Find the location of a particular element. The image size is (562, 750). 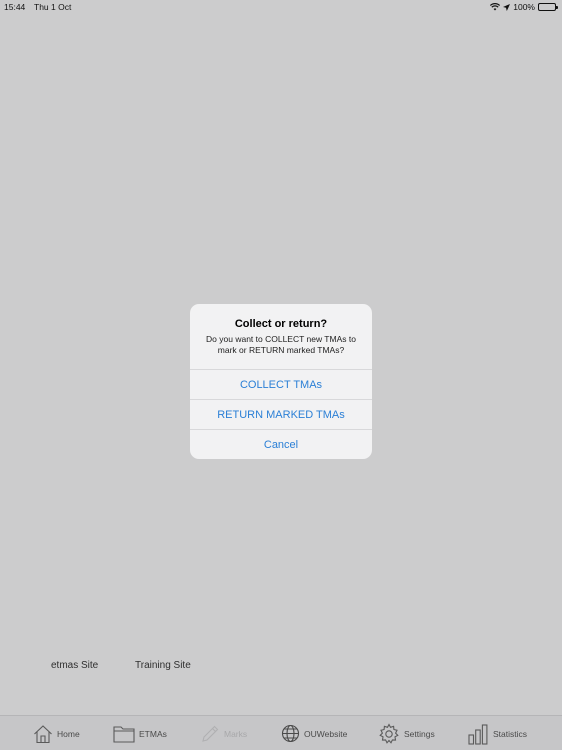

location-arrow-icon is located at coordinates (507, 7).